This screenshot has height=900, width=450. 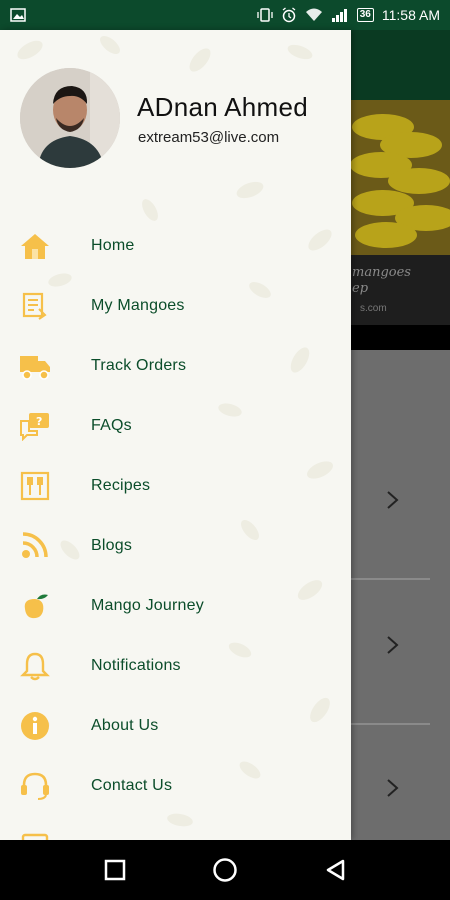 I want to click on status-bar: 36 11:58 AM, so click(x=225, y=15).